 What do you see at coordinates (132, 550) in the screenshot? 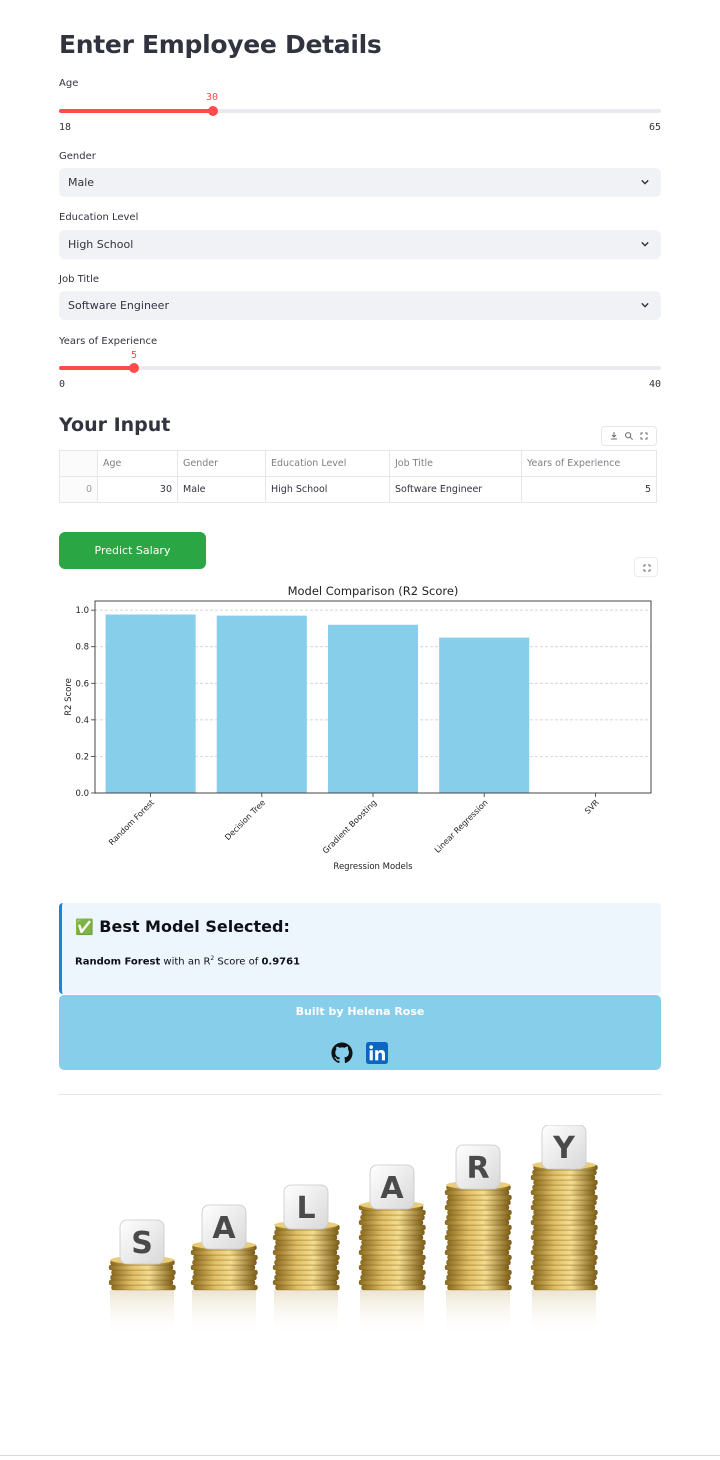
I see `predict-salary-button: Predict Salary` at bounding box center [132, 550].